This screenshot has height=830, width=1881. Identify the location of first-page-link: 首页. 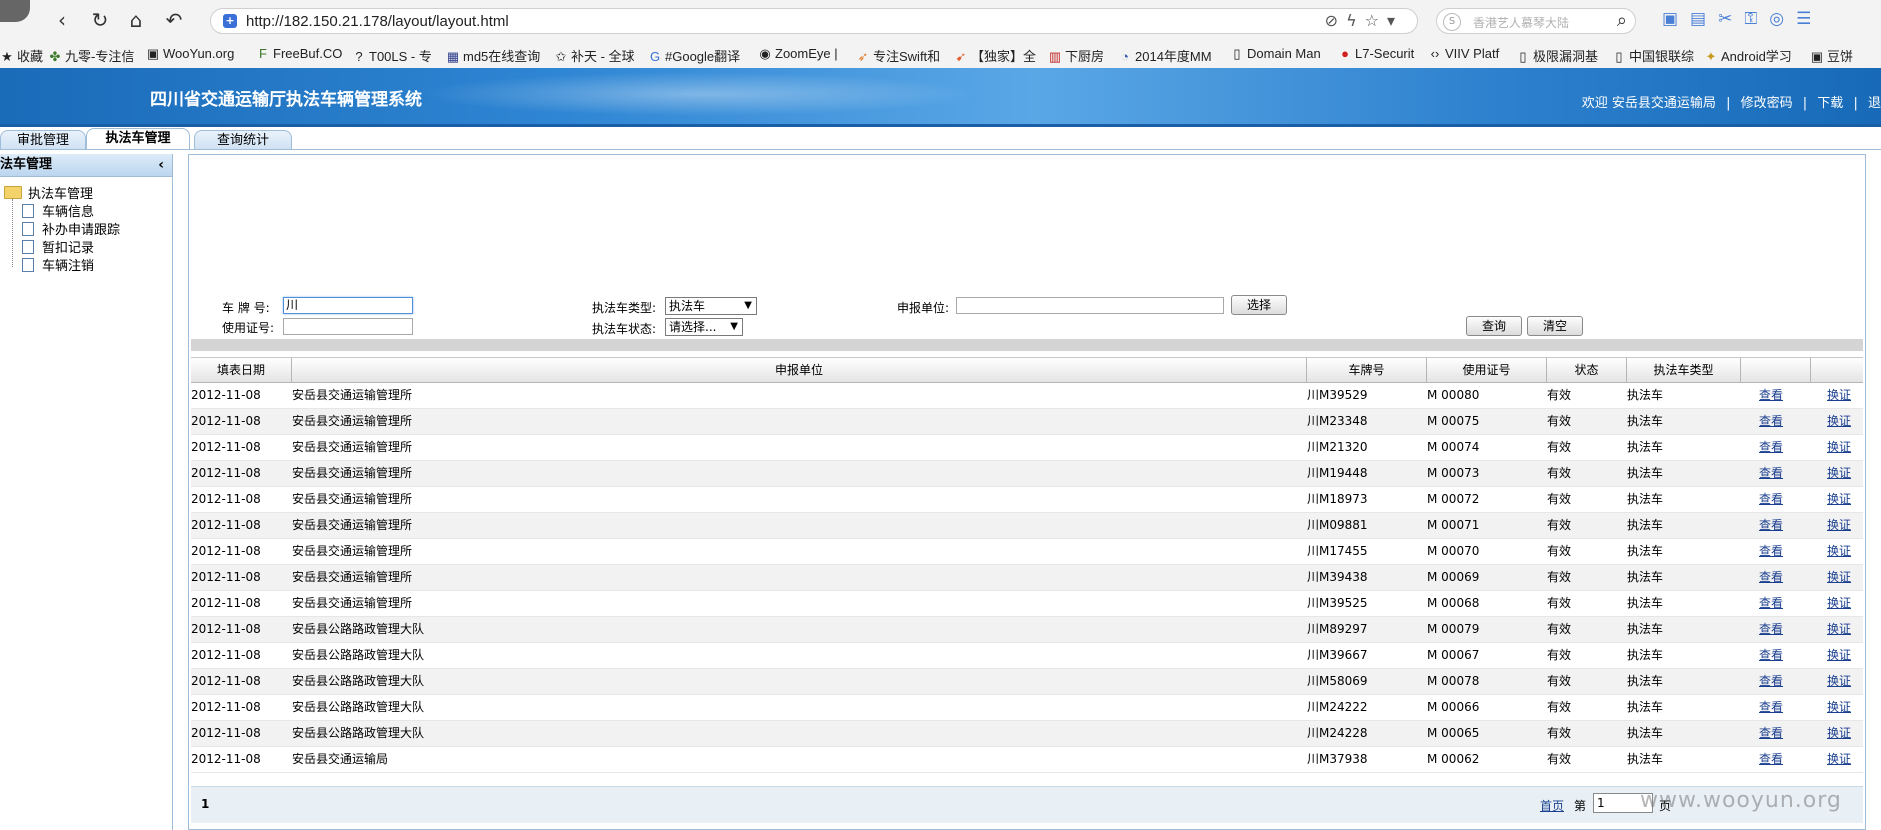
(1552, 805).